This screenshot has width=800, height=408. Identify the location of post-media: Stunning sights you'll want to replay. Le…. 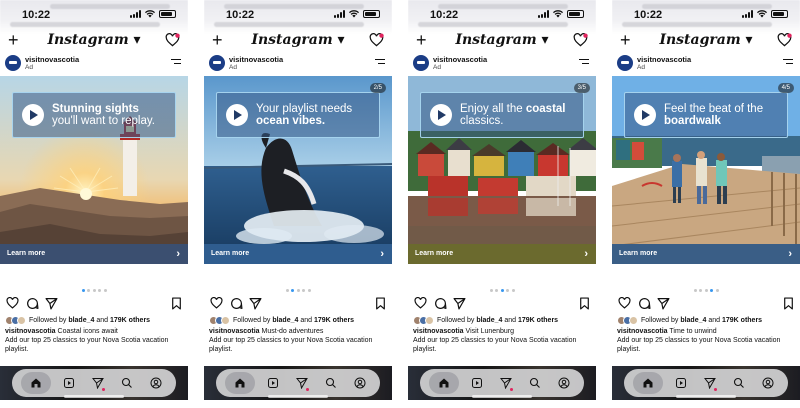
(94, 170).